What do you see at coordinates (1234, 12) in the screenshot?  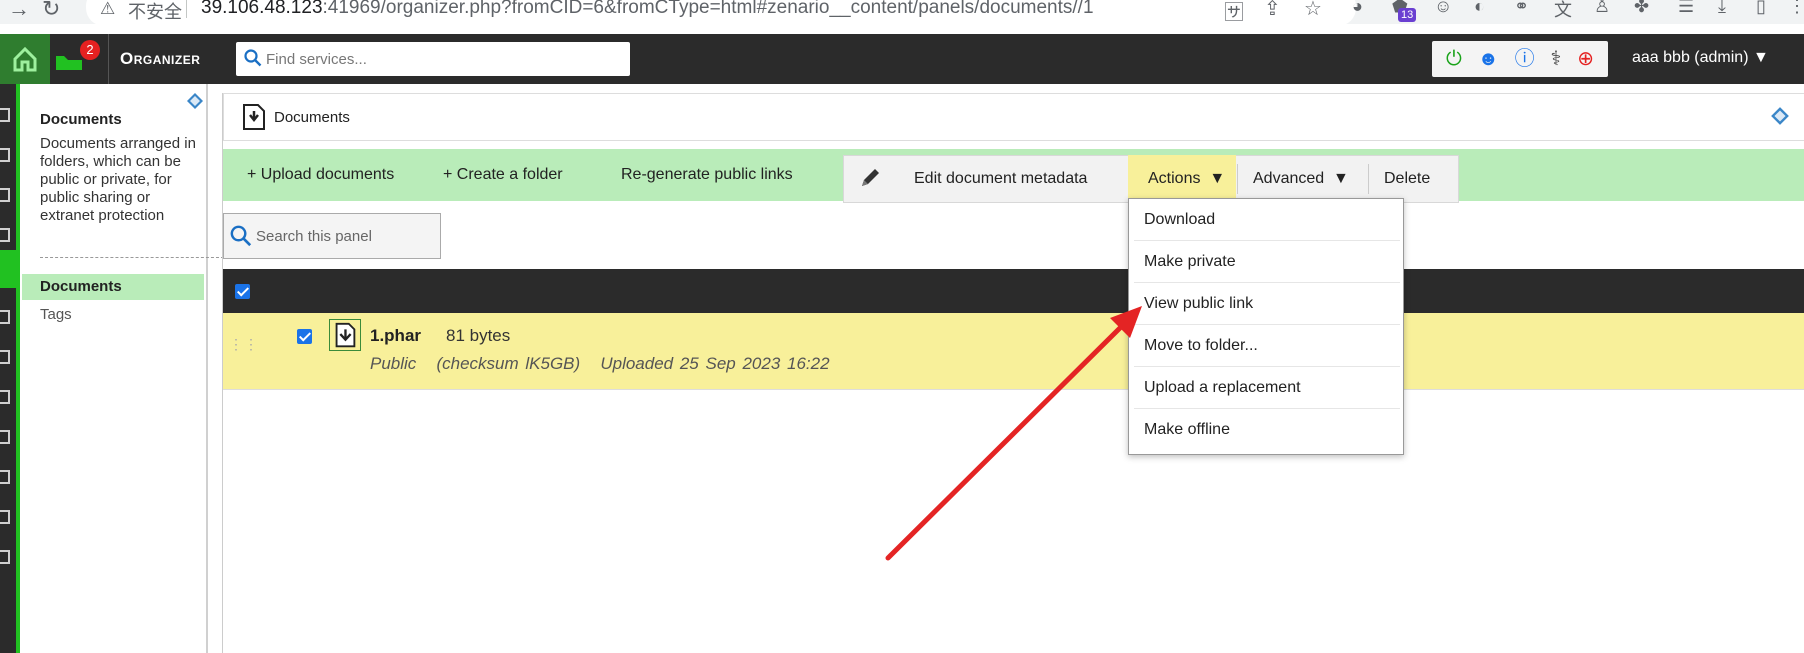 I see `translate-icon: 🈂` at bounding box center [1234, 12].